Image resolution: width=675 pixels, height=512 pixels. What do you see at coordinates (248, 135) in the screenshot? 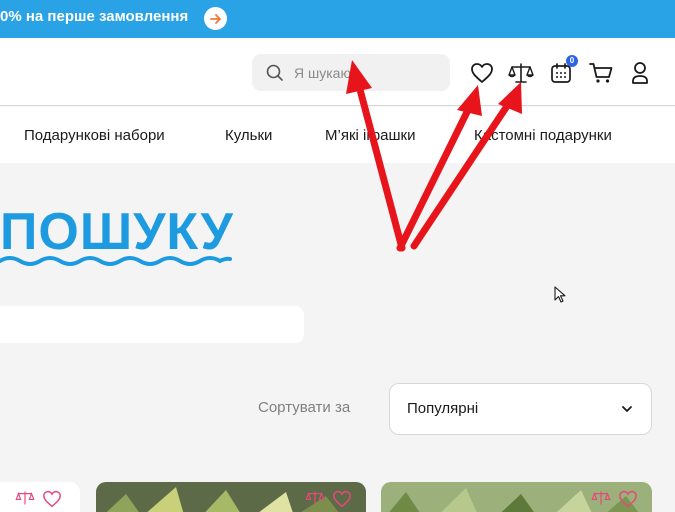
I see `nav-item-balloons: Кульки` at bounding box center [248, 135].